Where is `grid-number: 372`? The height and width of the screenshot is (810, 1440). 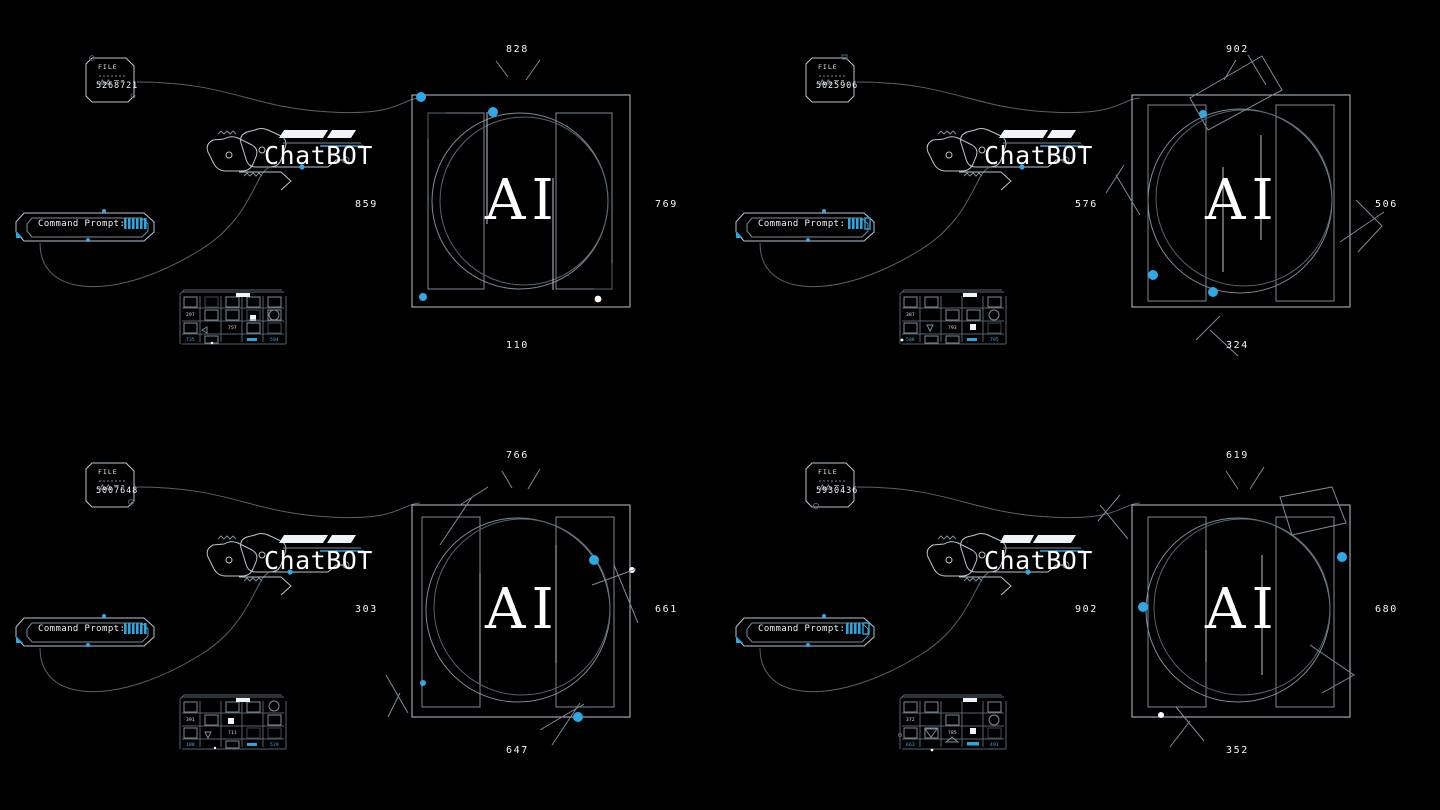
grid-number: 372 is located at coordinates (910, 720).